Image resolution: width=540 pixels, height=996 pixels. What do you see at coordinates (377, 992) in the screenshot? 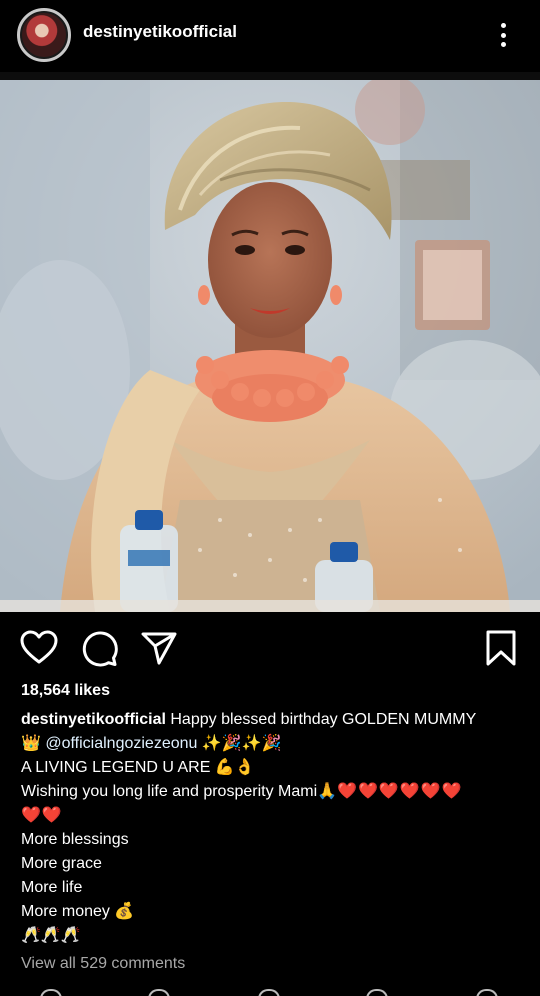
I see `shop-icon` at bounding box center [377, 992].